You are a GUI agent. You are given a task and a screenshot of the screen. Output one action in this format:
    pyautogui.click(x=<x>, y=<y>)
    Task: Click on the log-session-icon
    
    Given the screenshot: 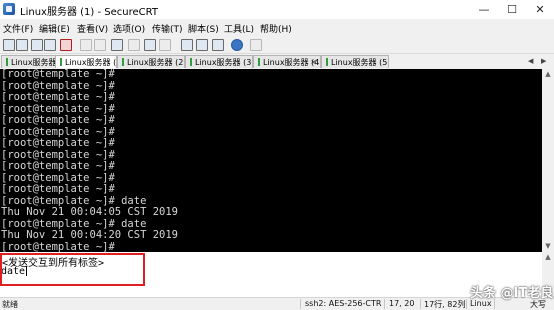 What is the action you would take?
    pyautogui.click(x=256, y=45)
    